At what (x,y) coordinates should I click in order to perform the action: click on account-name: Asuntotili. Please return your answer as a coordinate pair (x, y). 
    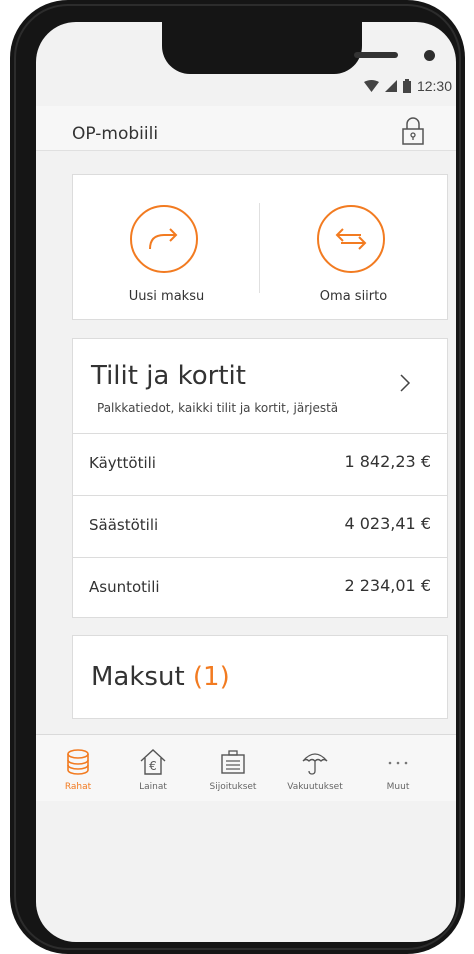
    Looking at the image, I should click on (124, 587).